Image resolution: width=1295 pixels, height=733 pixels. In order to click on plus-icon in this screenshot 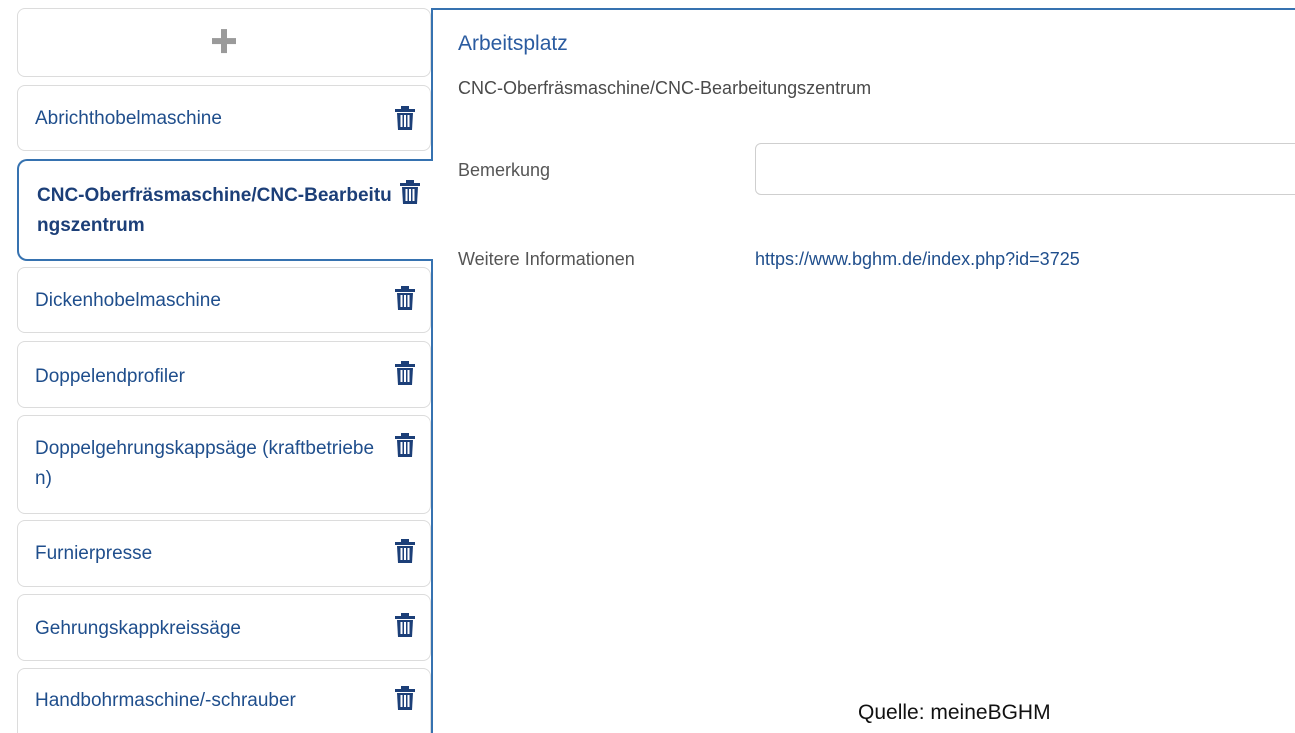, I will do `click(224, 40)`.